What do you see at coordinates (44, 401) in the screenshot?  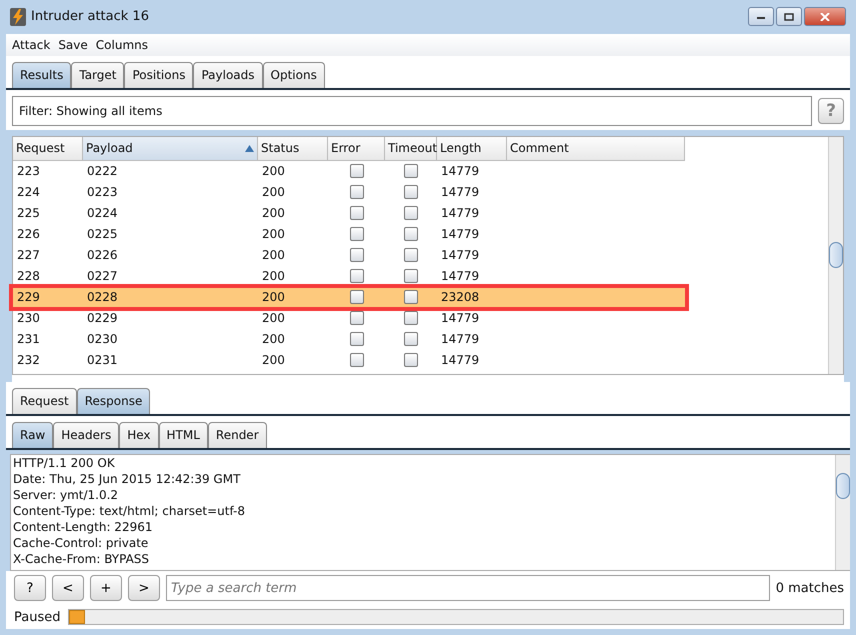 I see `tab: Request` at bounding box center [44, 401].